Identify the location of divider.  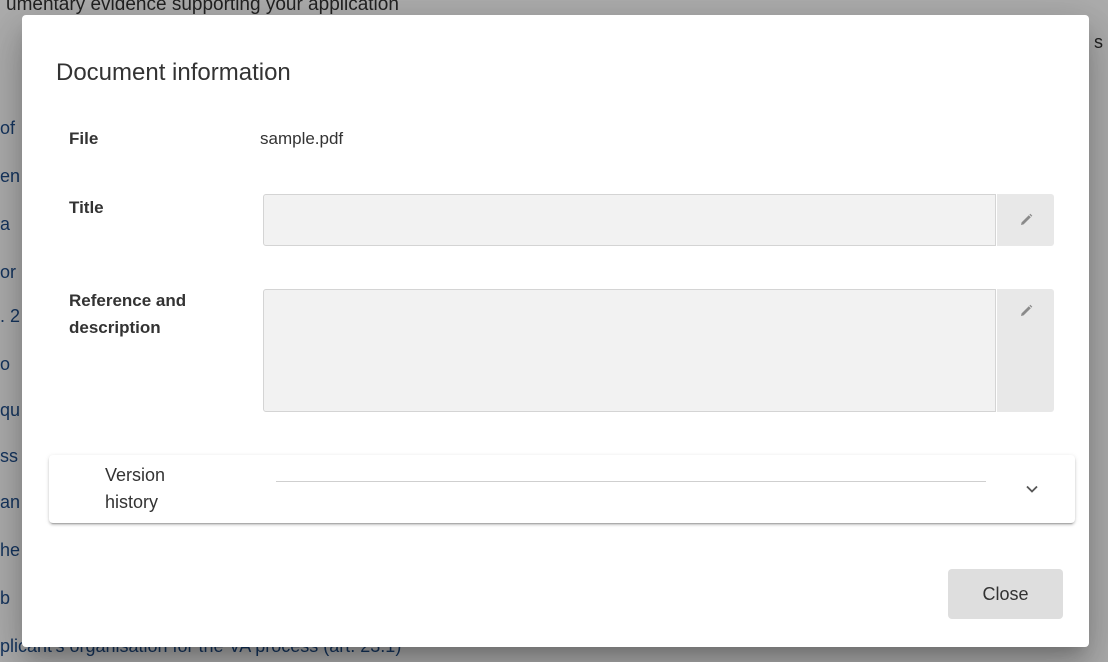
(631, 481).